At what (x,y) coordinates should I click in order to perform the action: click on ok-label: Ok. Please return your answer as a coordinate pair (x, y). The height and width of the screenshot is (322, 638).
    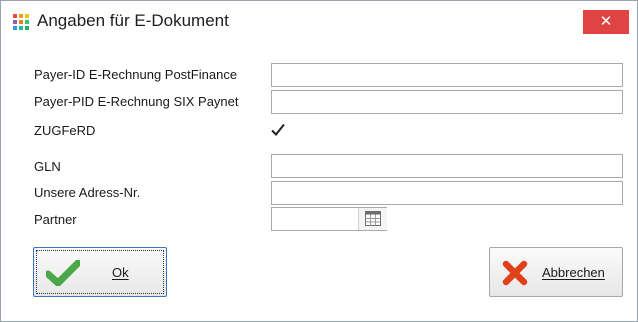
    Looking at the image, I should click on (120, 272).